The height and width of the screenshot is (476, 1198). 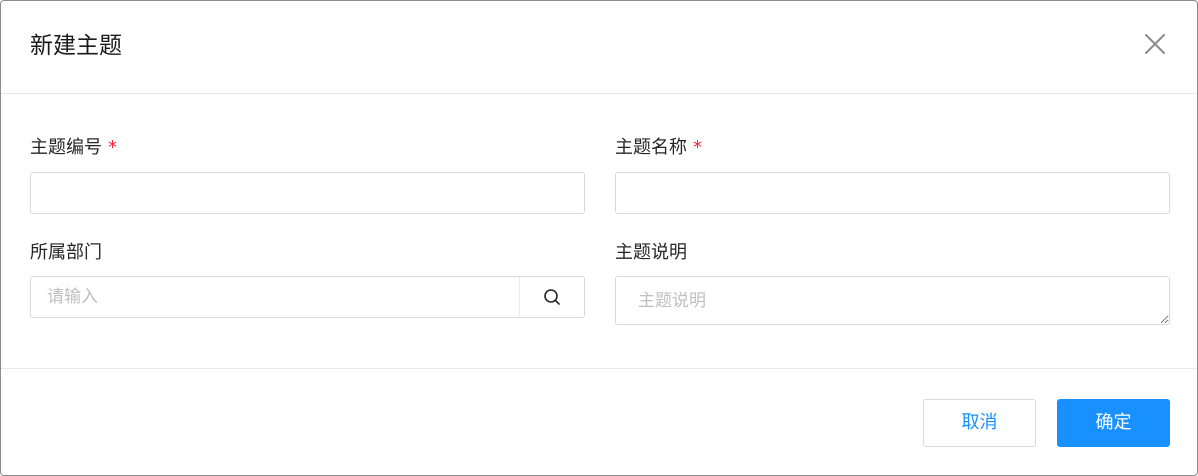 I want to click on cancel-button: 取消, so click(x=979, y=423).